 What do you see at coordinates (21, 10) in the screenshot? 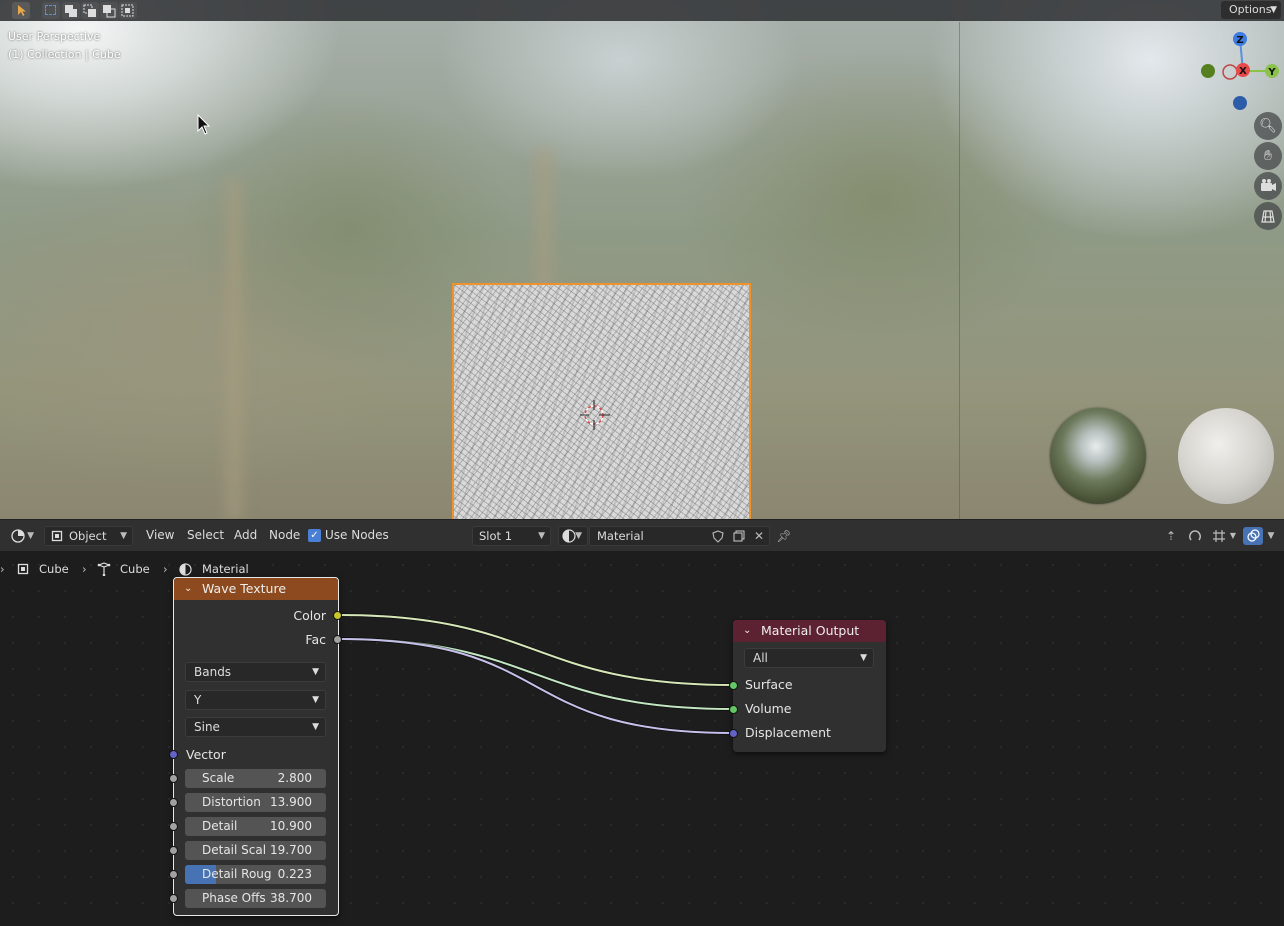
I see `select-tool-icon` at bounding box center [21, 10].